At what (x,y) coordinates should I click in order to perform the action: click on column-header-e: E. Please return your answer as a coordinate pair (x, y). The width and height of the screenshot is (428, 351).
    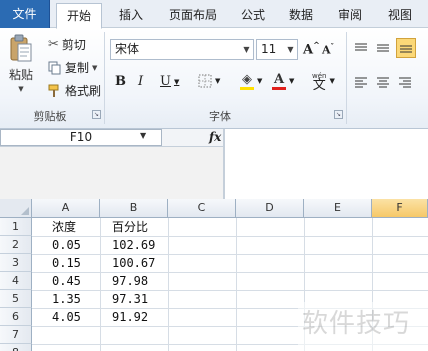
    Looking at the image, I should click on (338, 208).